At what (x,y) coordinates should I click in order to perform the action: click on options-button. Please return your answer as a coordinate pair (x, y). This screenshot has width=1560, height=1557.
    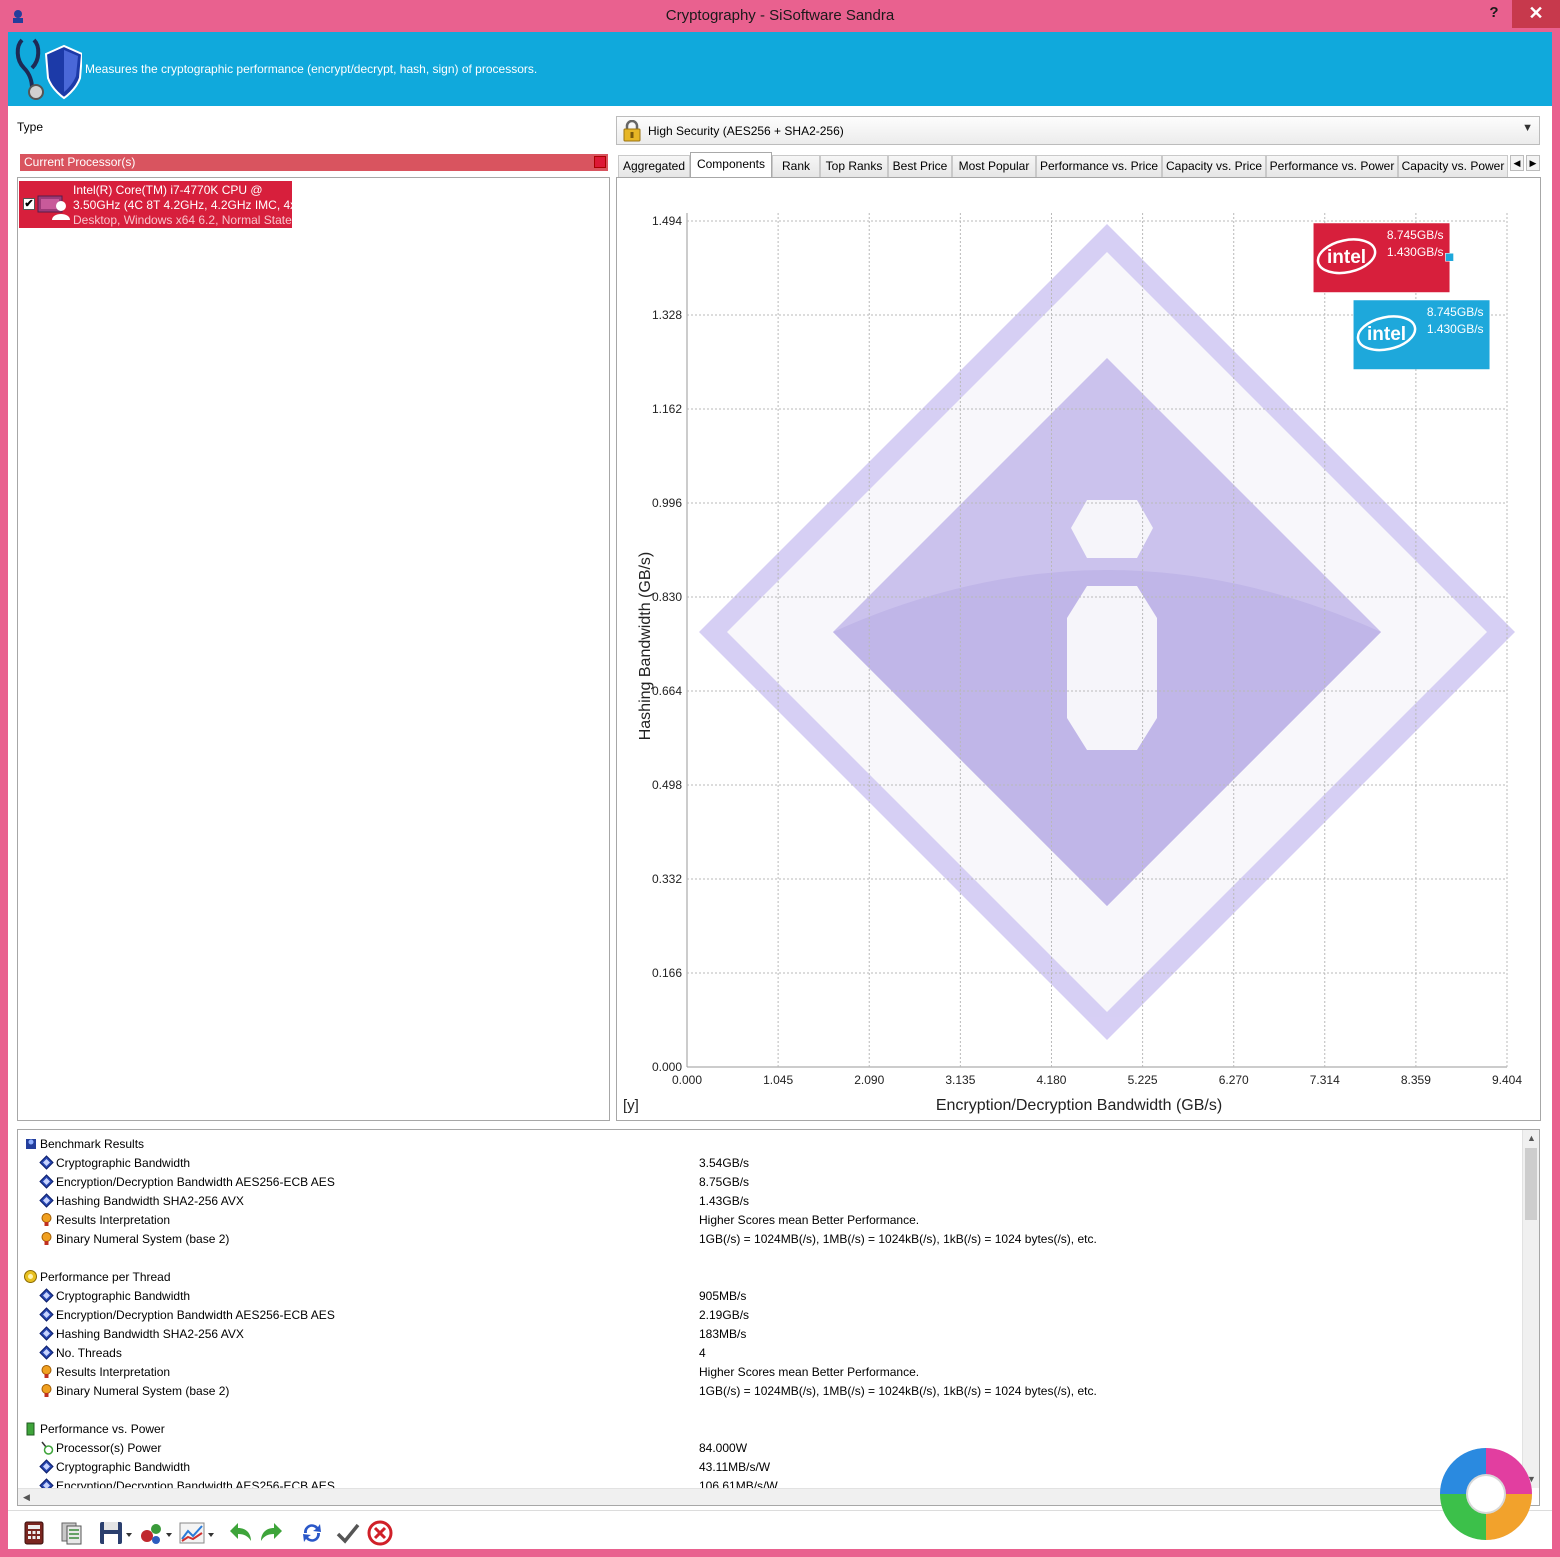
    Looking at the image, I should click on (156, 1533).